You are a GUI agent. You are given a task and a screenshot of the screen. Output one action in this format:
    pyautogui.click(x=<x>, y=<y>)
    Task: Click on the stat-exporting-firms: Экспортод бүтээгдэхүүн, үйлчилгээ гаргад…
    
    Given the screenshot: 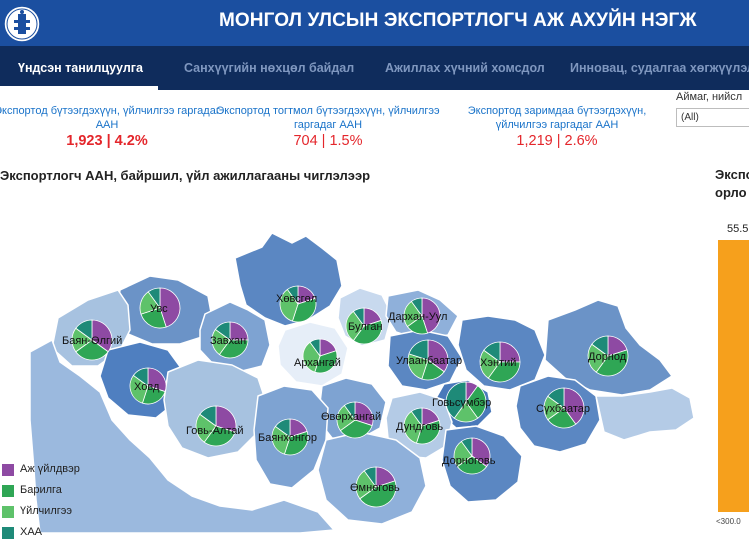 What is the action you would take?
    pyautogui.click(x=111, y=126)
    